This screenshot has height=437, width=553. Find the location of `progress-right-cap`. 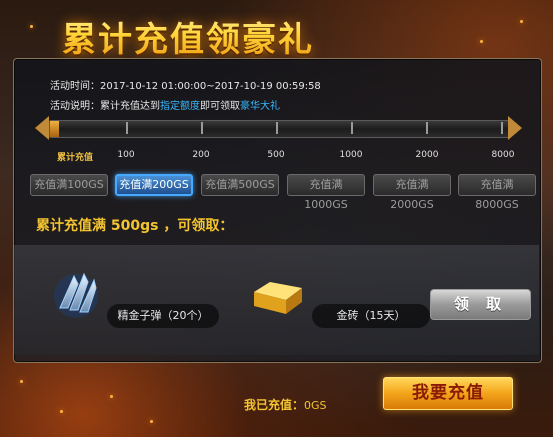

progress-right-cap is located at coordinates (515, 128).